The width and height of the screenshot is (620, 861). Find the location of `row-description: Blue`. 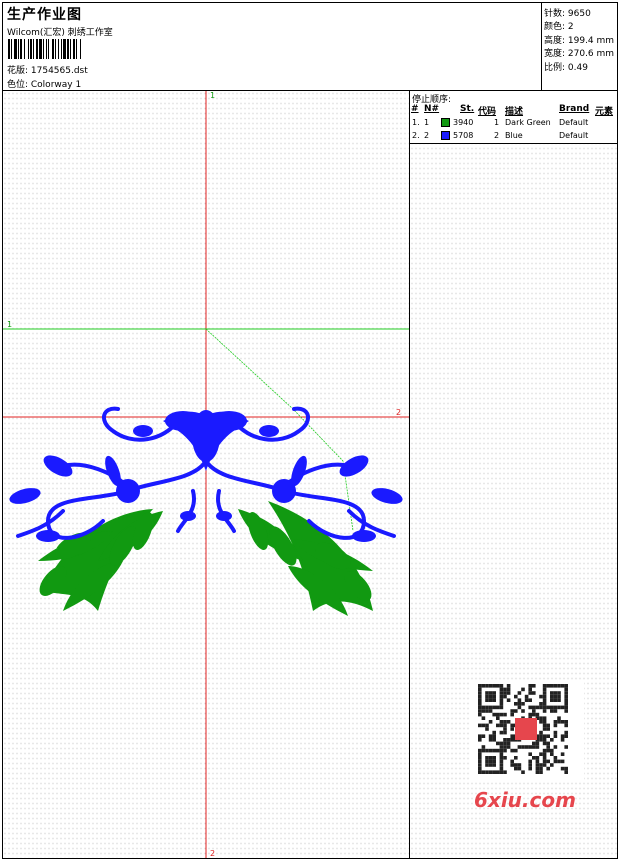

row-description: Blue is located at coordinates (514, 135).